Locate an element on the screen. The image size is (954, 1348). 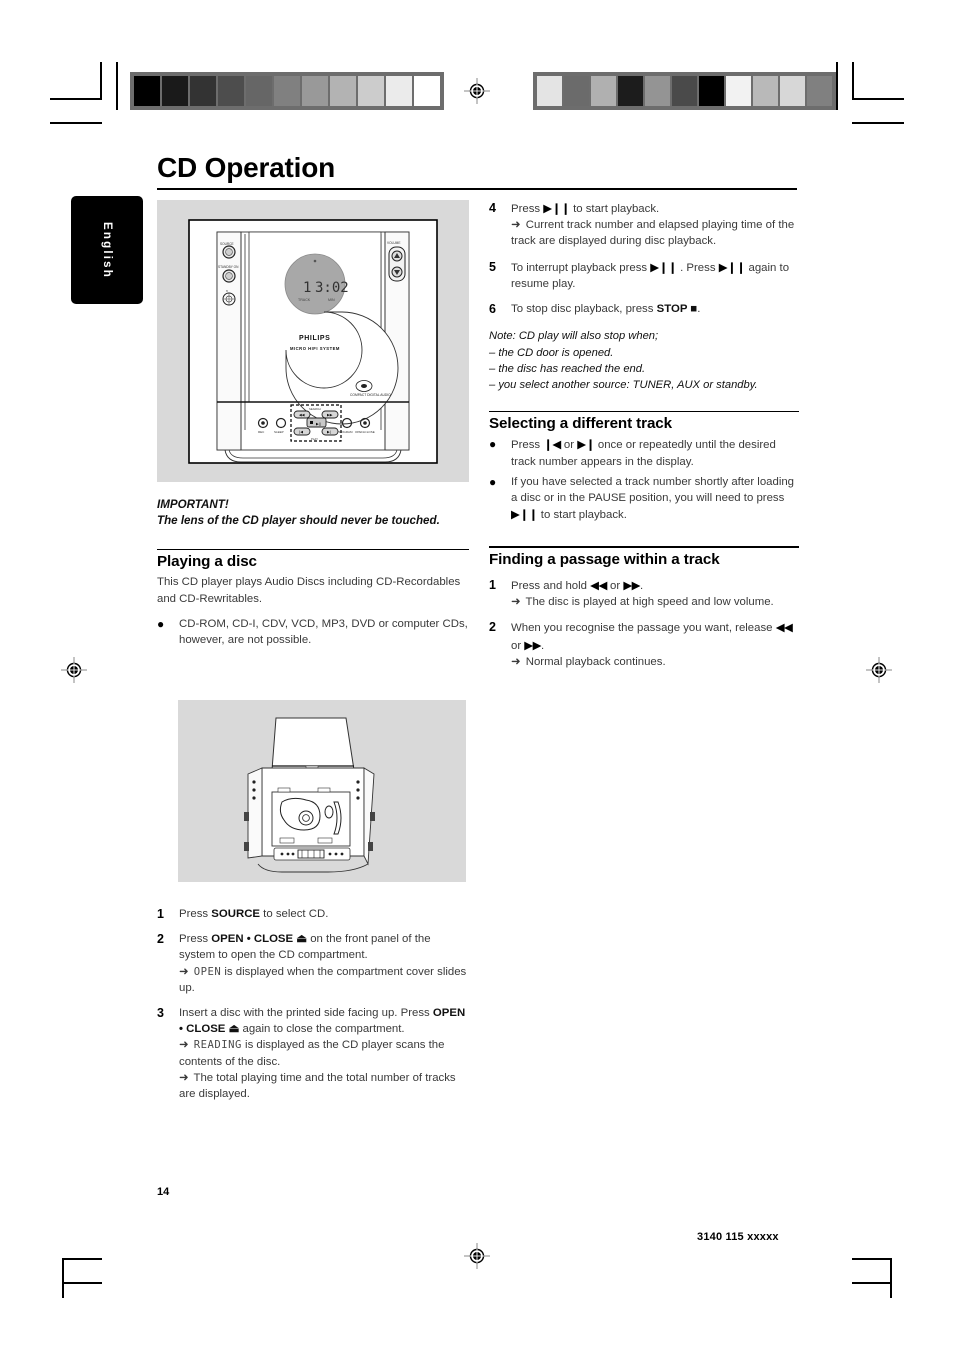
svg-text: REC is located at coordinates (261, 432).